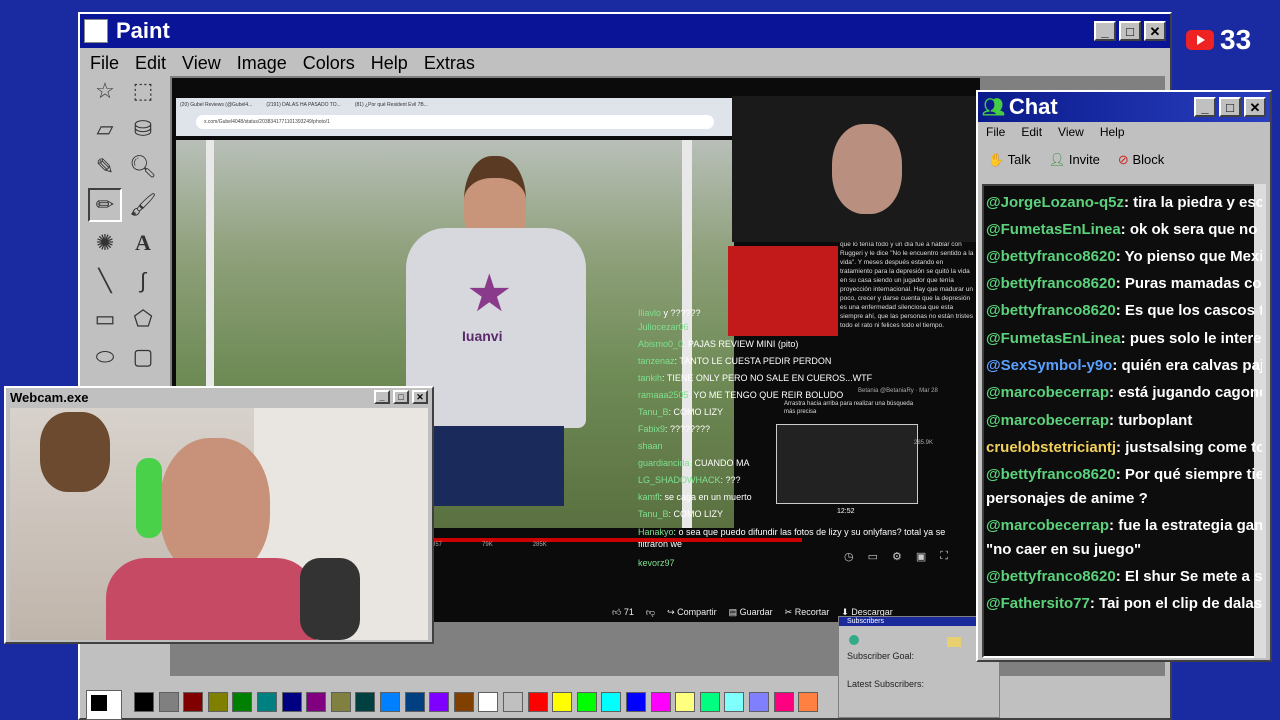  I want to click on picker-icon: ✎, so click(105, 167).